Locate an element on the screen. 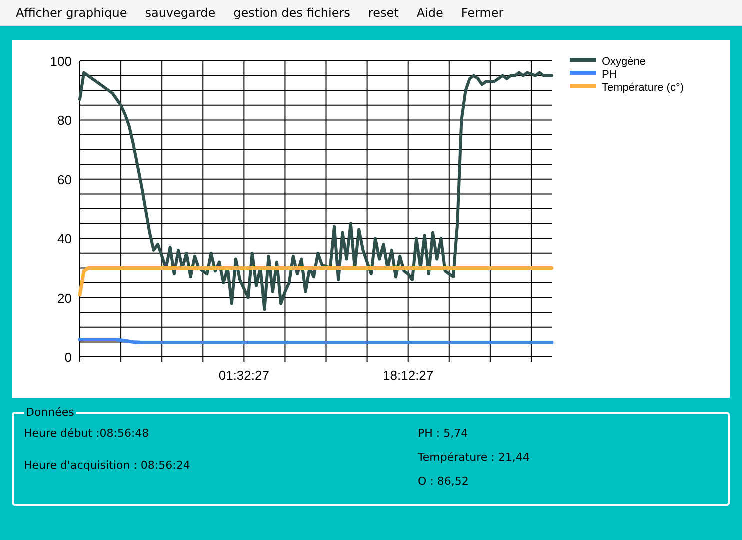 The width and height of the screenshot is (742, 540). data-value: PH : 5,74 is located at coordinates (444, 433).